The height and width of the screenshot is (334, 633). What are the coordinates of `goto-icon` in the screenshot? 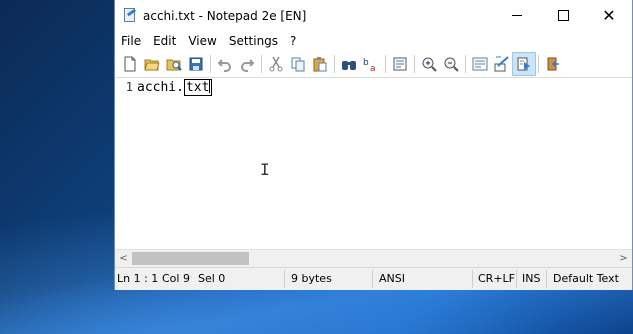 It's located at (400, 64).